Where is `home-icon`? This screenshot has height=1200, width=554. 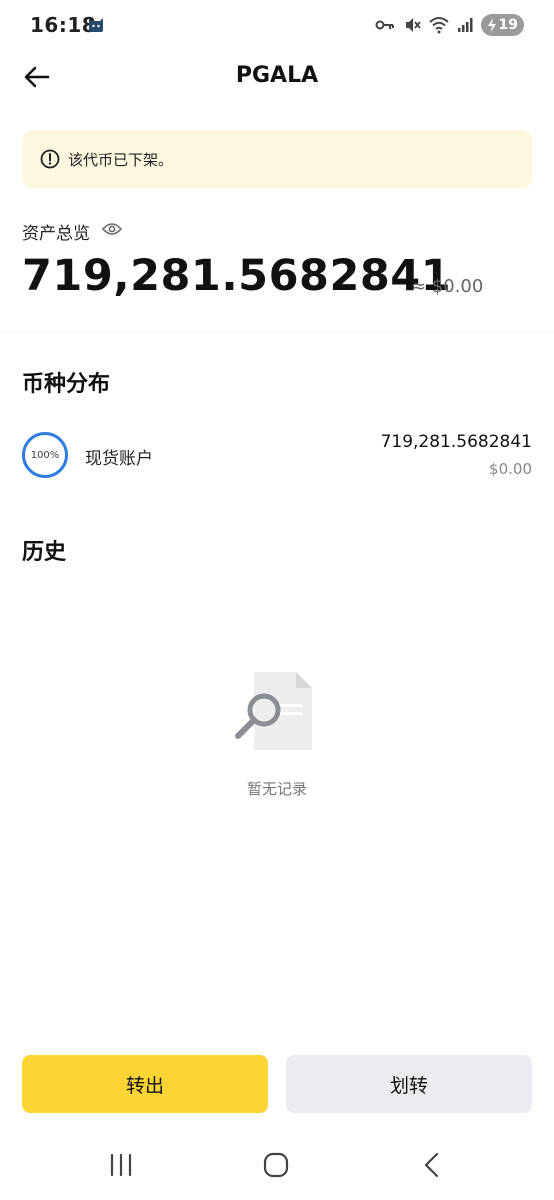
home-icon is located at coordinates (276, 1165).